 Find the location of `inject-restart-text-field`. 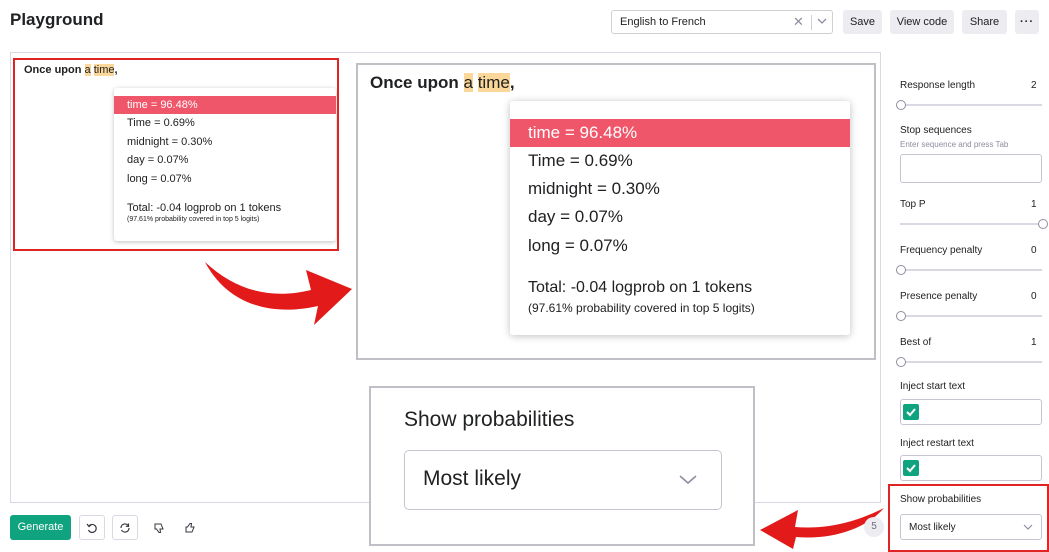

inject-restart-text-field is located at coordinates (971, 468).